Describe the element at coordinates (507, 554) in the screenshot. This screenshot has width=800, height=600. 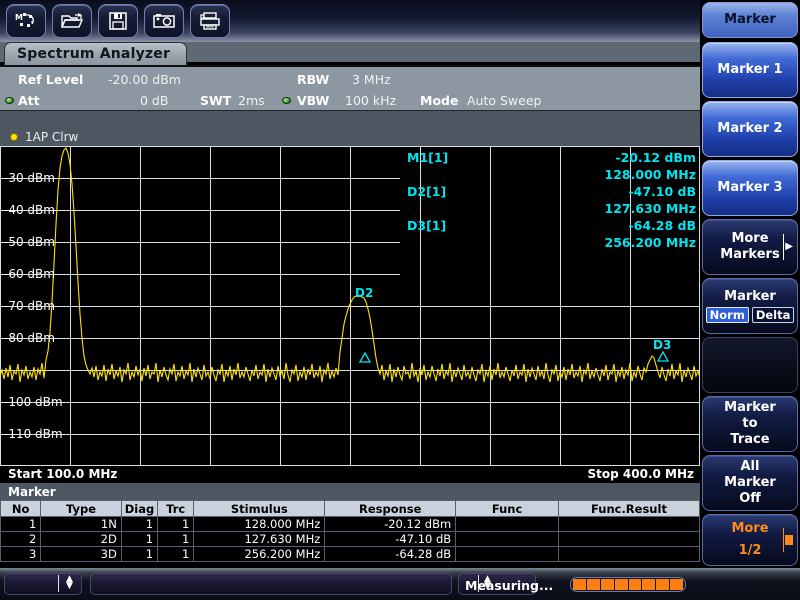
I see `cell-func` at that location.